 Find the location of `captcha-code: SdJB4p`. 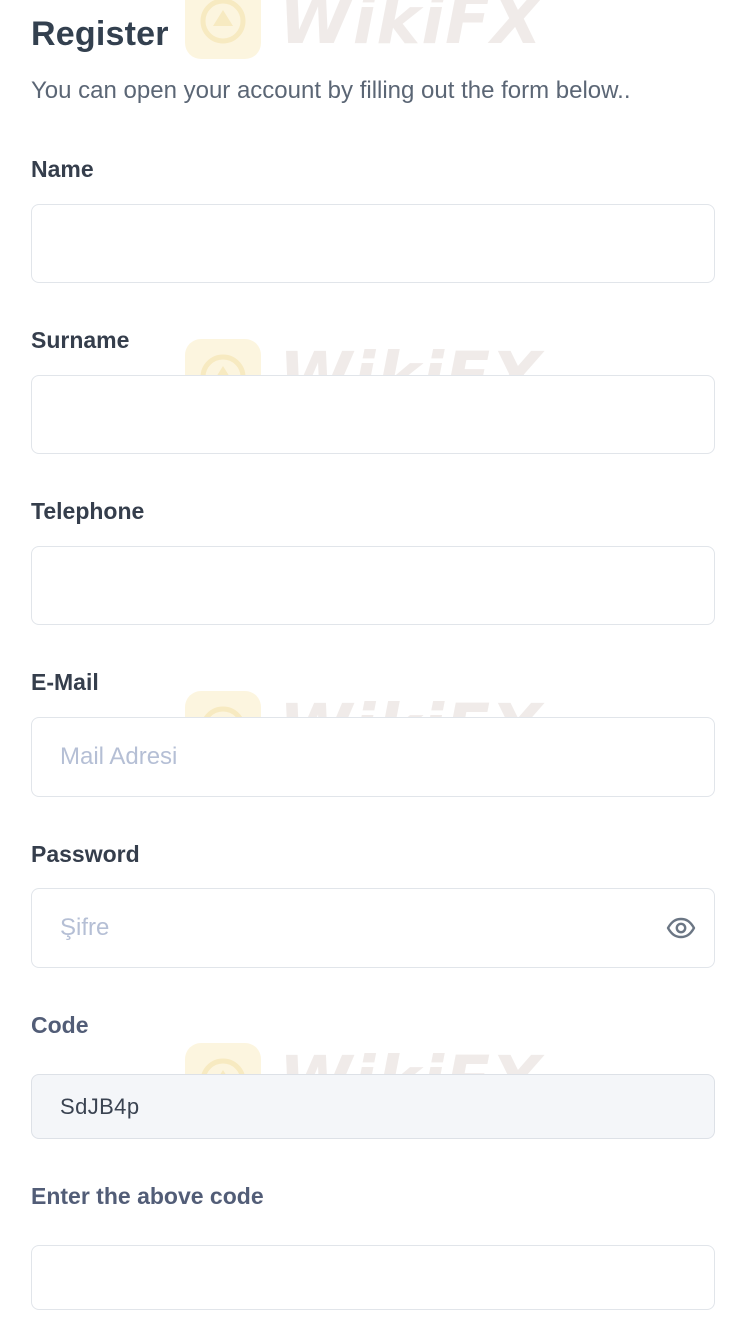

captcha-code: SdJB4p is located at coordinates (100, 1106).